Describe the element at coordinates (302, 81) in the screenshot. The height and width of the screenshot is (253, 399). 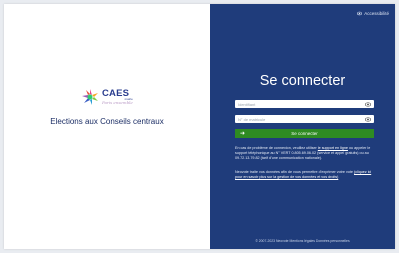
I see `login-title: Se connecter` at that location.